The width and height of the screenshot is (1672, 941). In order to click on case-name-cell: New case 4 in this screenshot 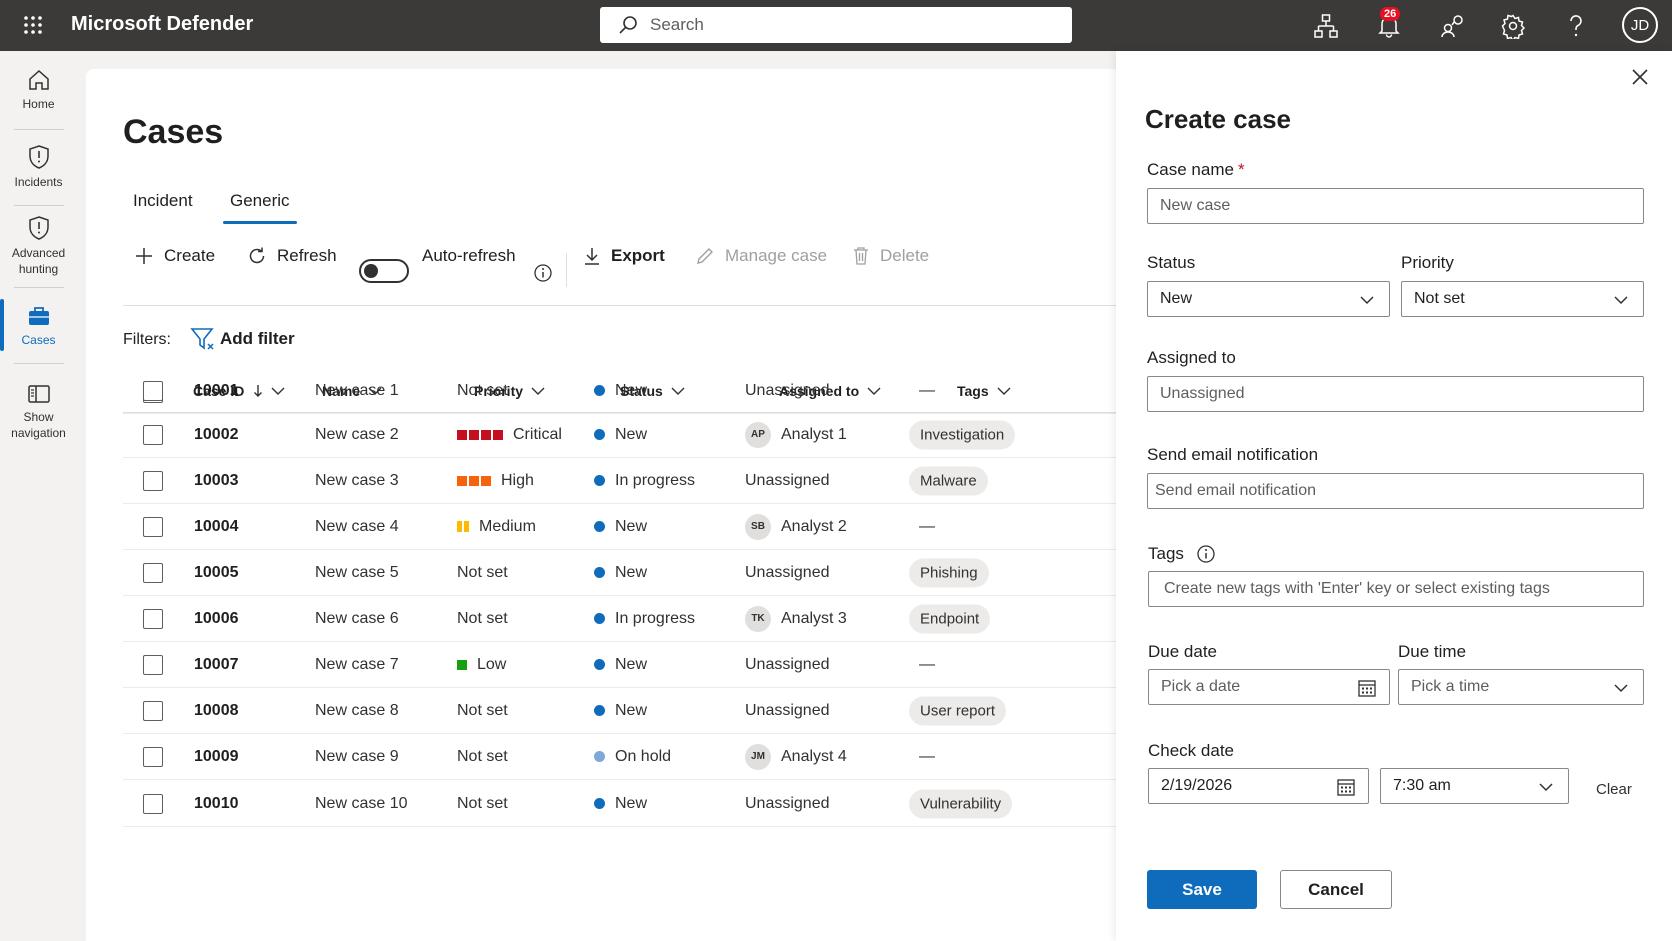, I will do `click(357, 527)`.